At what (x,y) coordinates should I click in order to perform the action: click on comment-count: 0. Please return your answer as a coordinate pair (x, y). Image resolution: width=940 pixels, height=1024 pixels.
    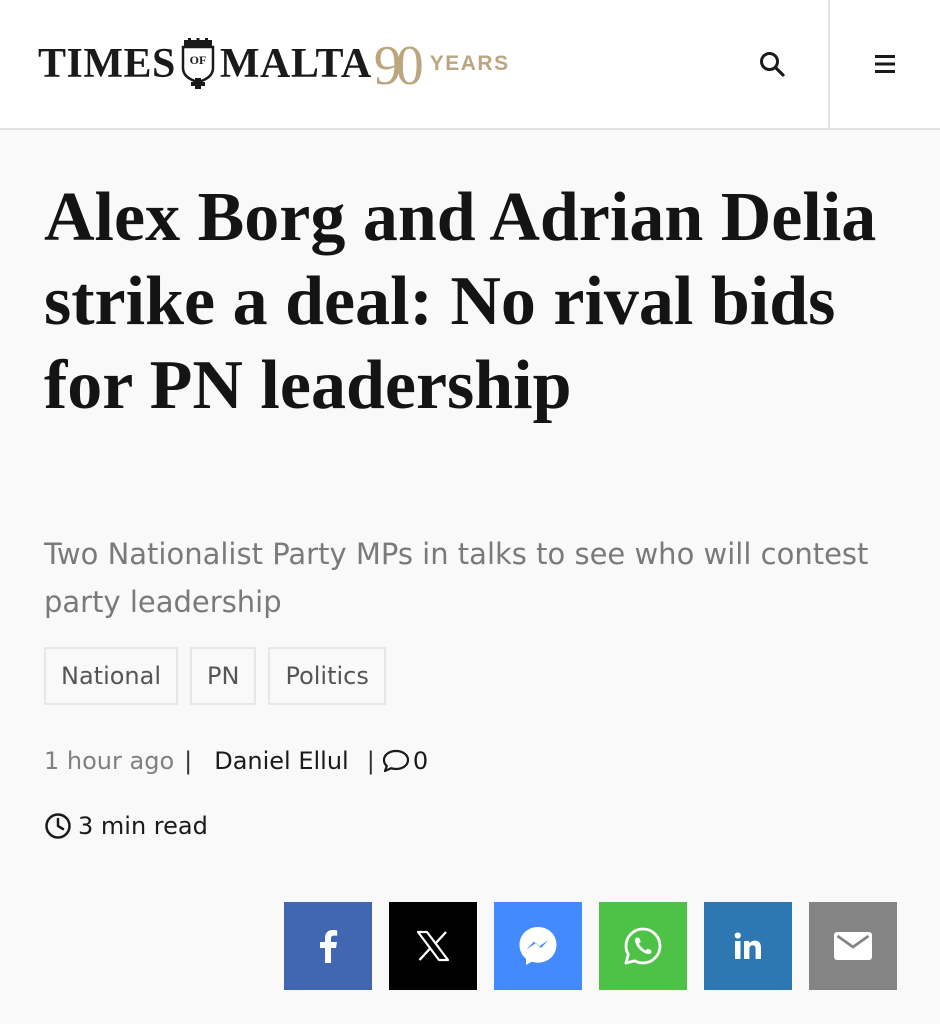
    Looking at the image, I should click on (420, 761).